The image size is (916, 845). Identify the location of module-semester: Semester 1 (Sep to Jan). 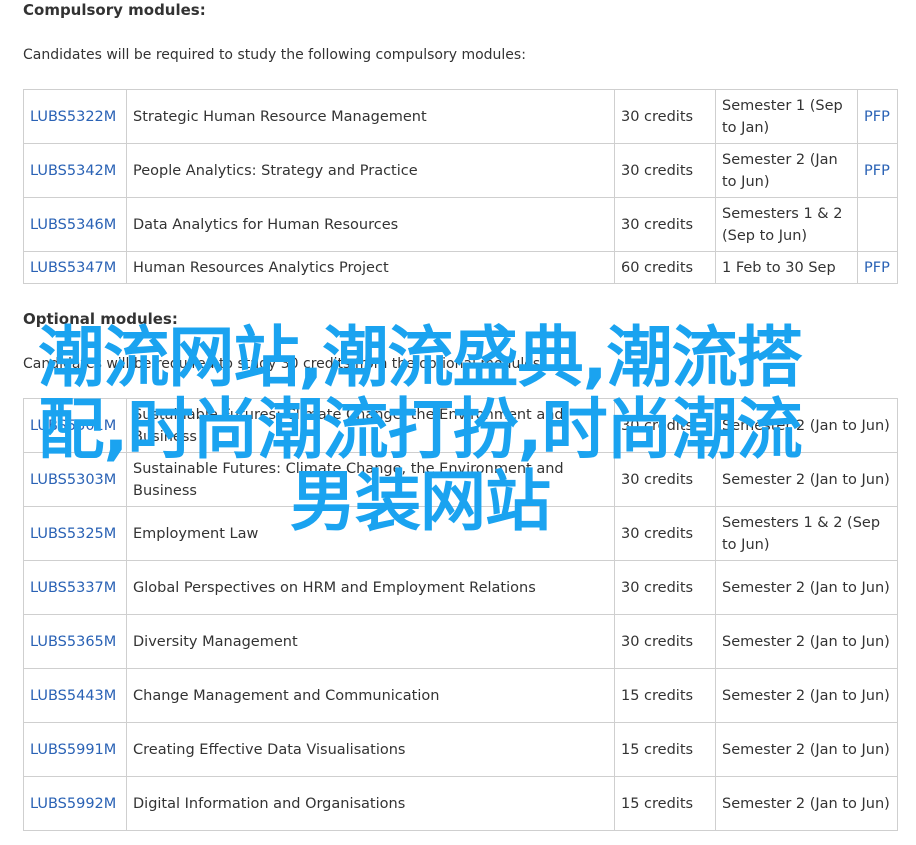
(786, 116).